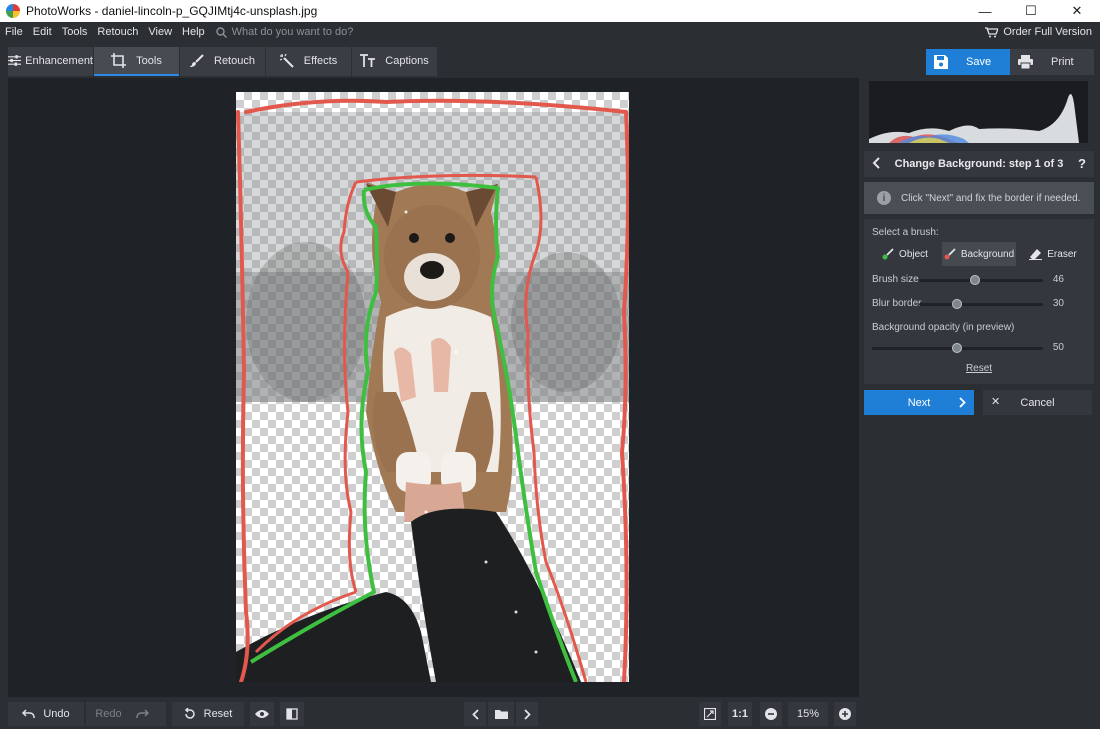 The width and height of the screenshot is (1100, 729). I want to click on open-folder-button, so click(501, 714).